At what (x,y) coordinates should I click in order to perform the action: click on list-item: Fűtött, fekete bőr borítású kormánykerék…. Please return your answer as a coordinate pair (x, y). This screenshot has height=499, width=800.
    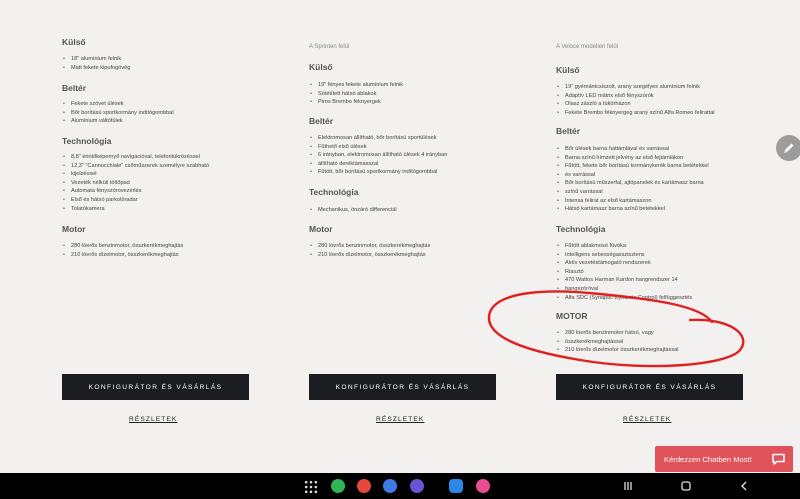
    Looking at the image, I should click on (632, 166).